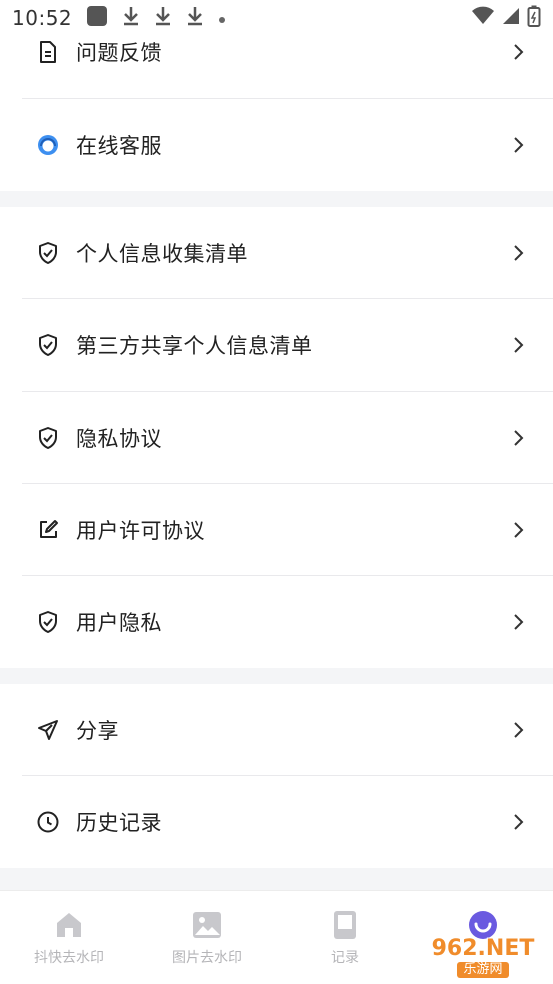  What do you see at coordinates (207, 958) in the screenshot?
I see `tab-label: 图片去水印` at bounding box center [207, 958].